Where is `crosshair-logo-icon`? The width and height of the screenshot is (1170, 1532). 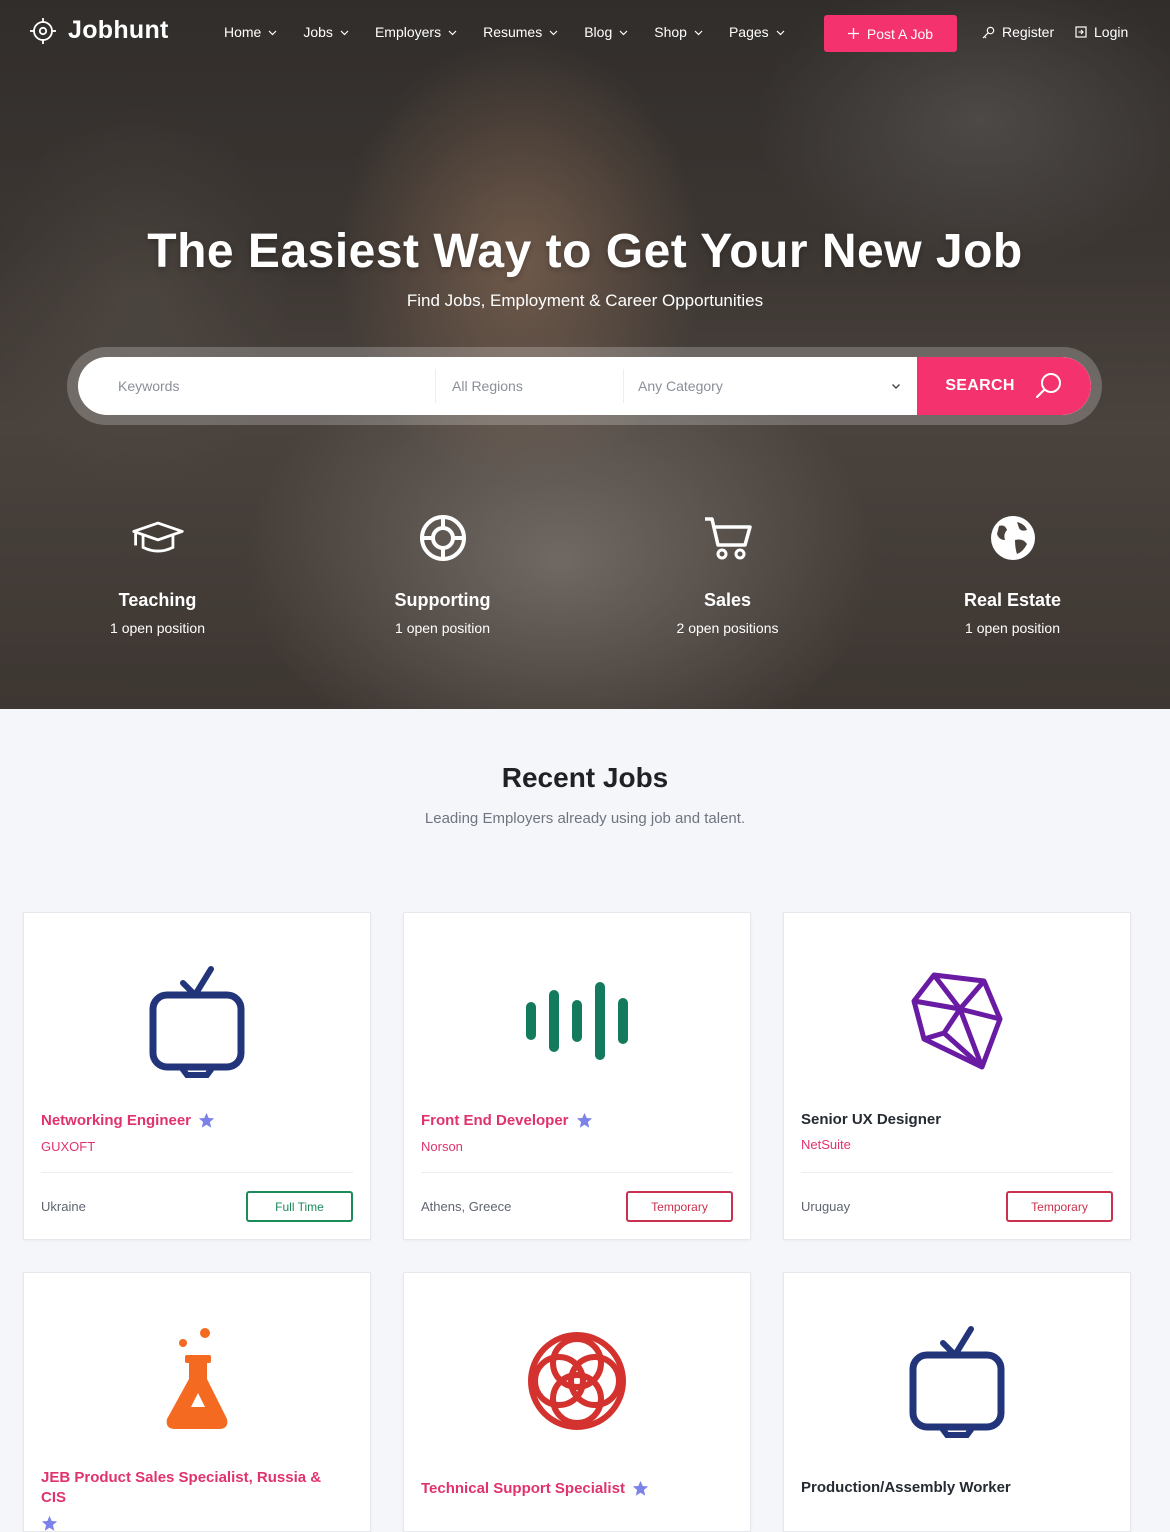
crosshair-logo-icon is located at coordinates (43, 30).